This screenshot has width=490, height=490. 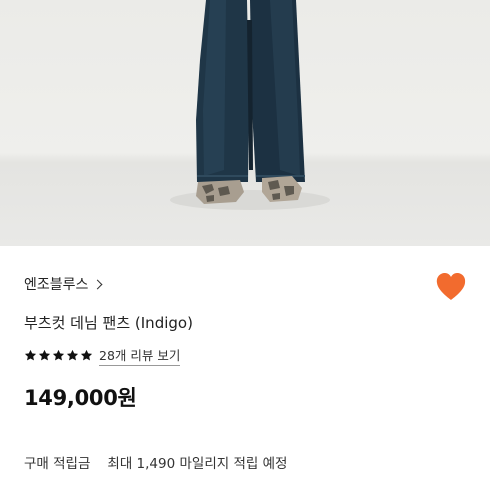 I want to click on points-row: 구매 적립금 최대 1,490 마일리지 적립 예정, so click(x=155, y=462).